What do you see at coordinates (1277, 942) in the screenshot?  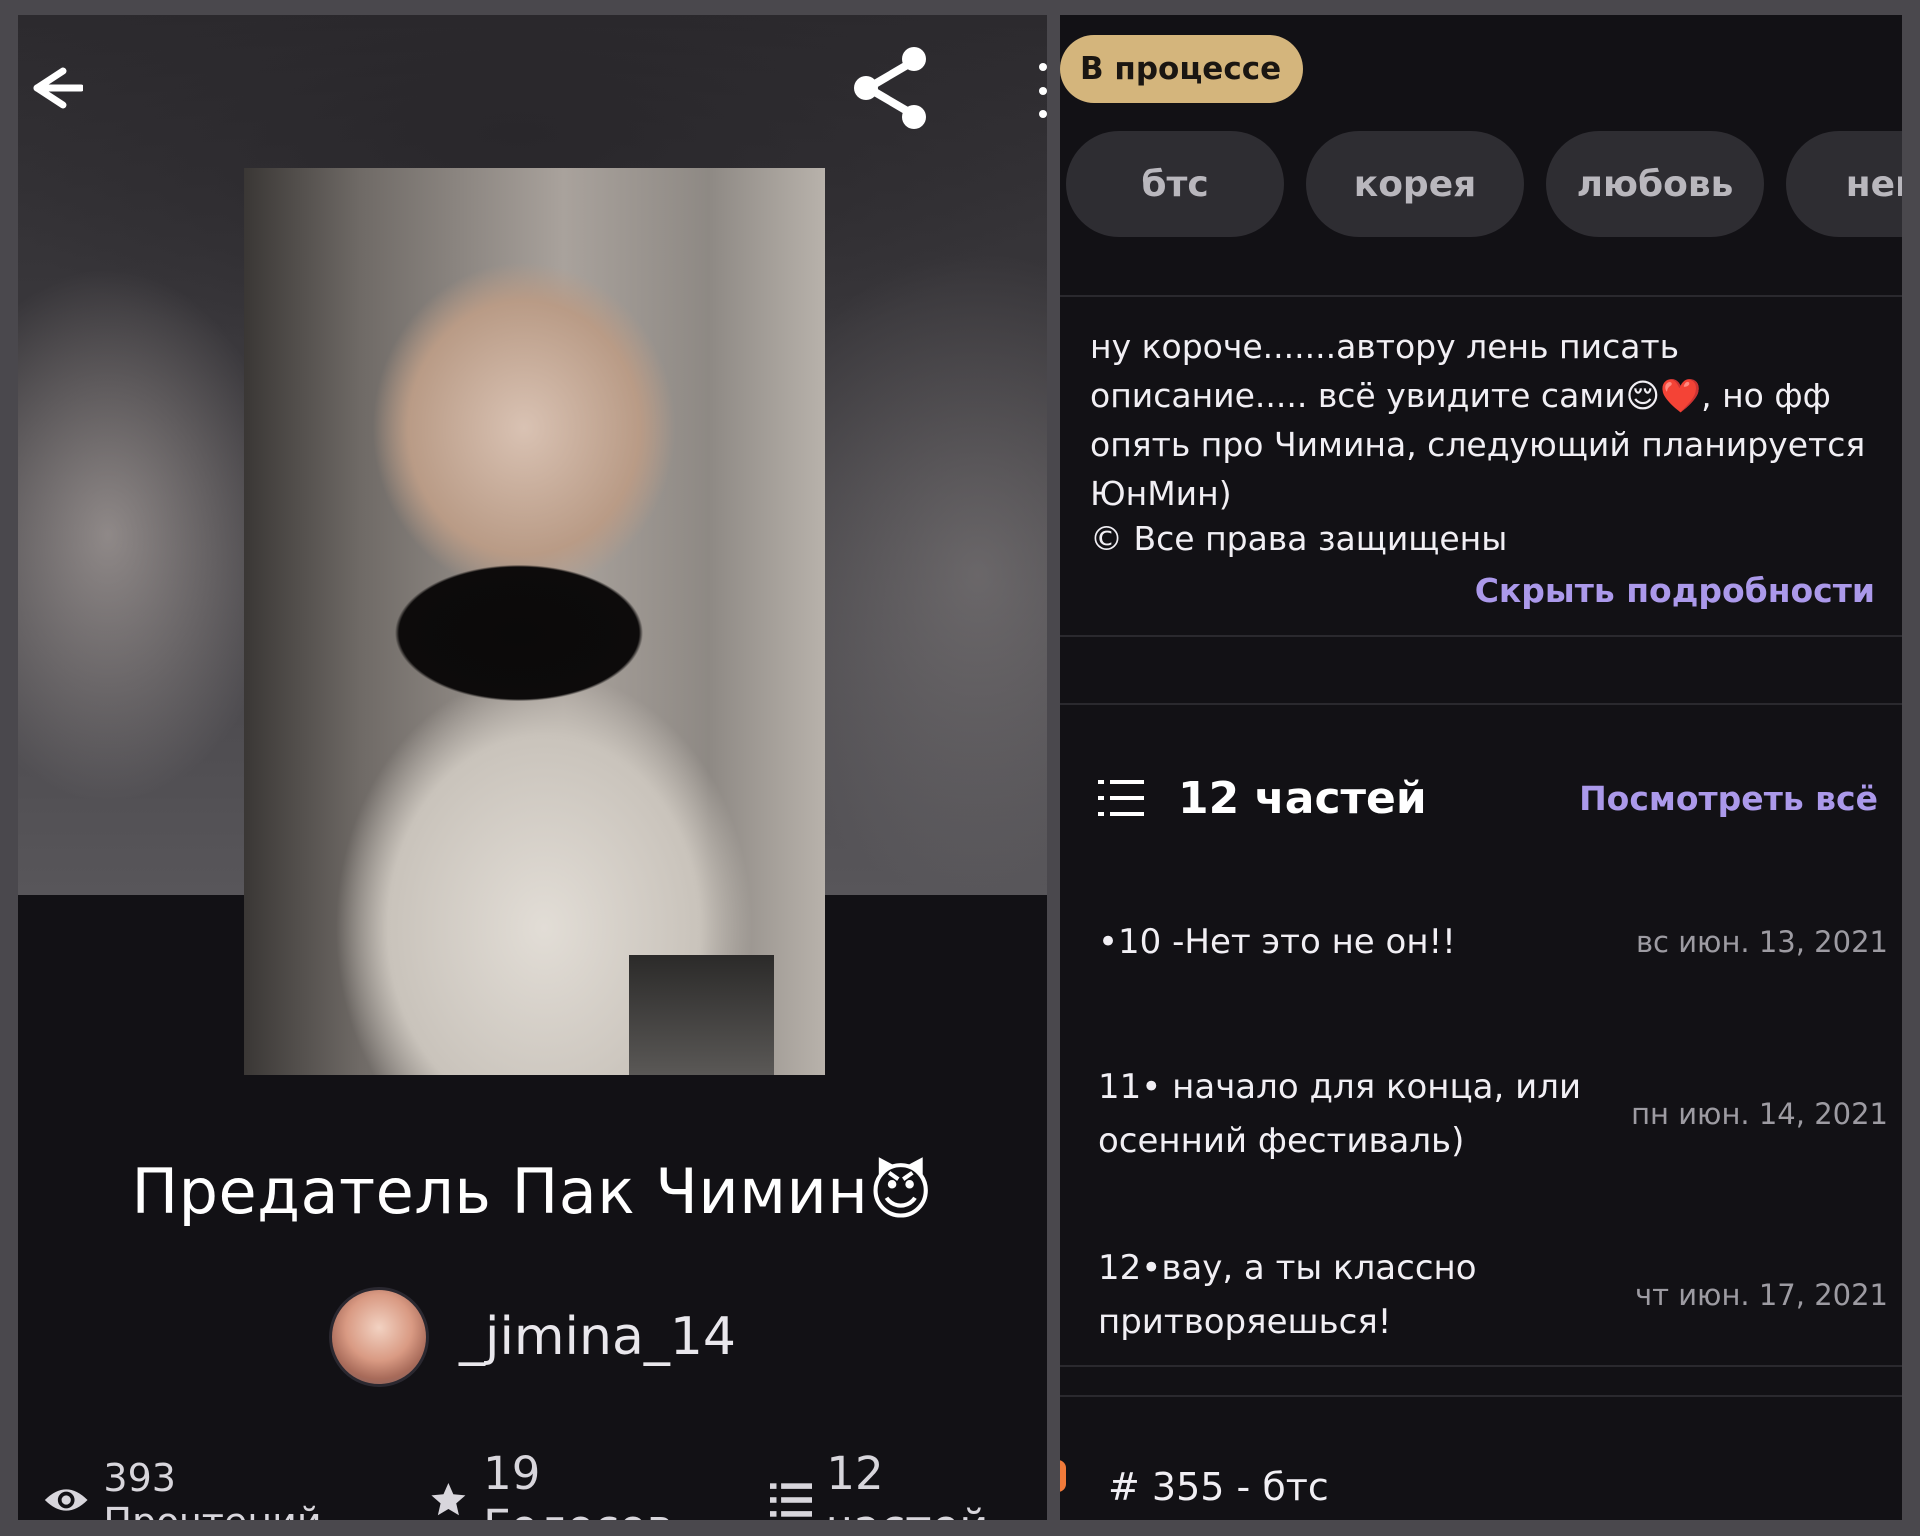 I see `chapter-title: •10 -Нет это не он!!` at bounding box center [1277, 942].